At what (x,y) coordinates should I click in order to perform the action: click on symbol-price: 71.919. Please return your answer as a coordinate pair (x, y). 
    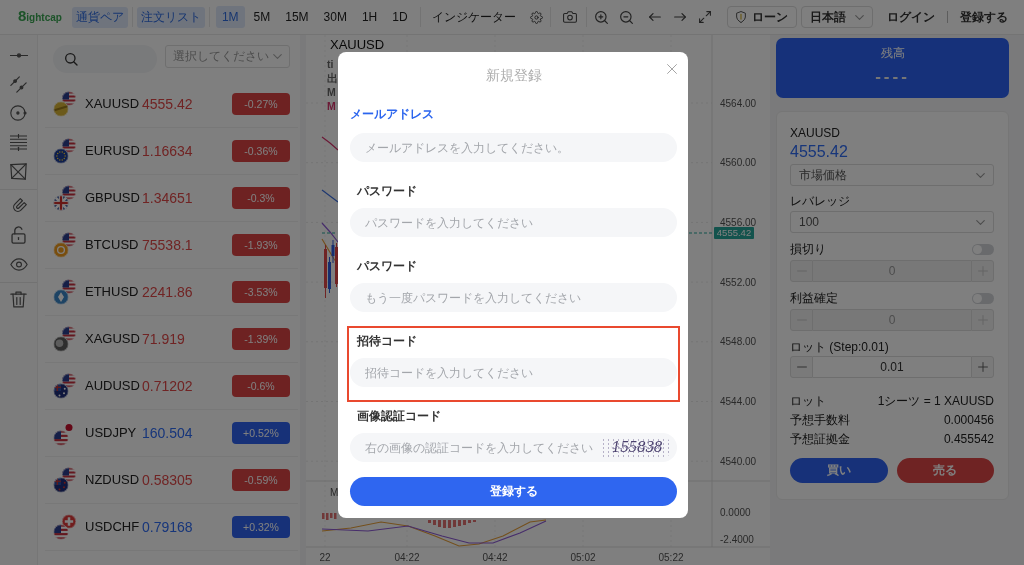
    Looking at the image, I should click on (163, 339).